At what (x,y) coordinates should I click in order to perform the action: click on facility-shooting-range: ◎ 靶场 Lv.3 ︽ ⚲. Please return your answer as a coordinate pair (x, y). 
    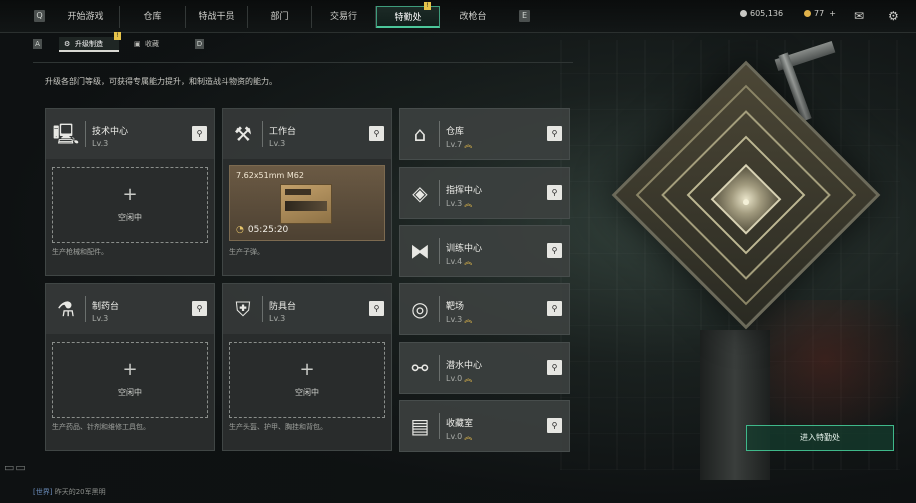
    Looking at the image, I should click on (484, 309).